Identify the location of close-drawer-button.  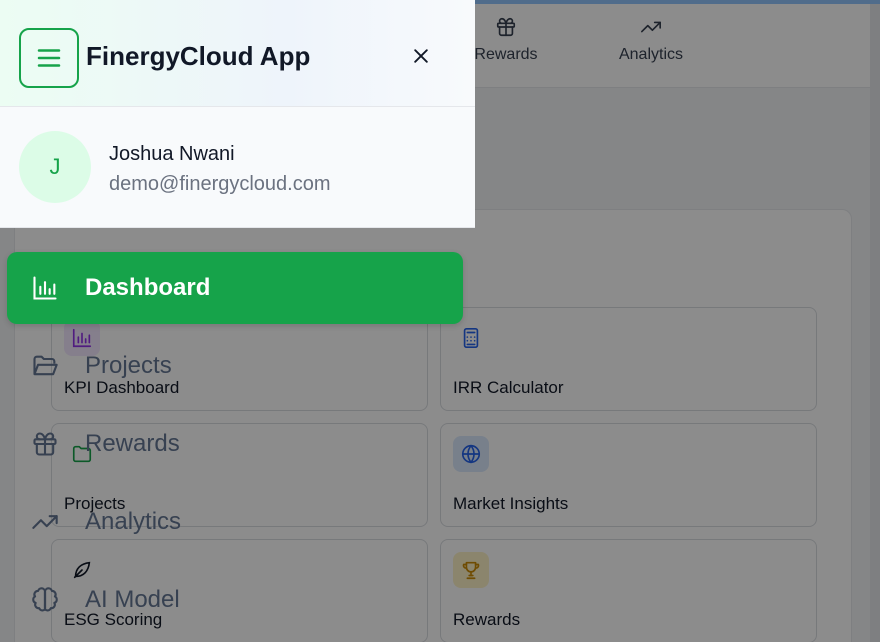
(421, 56).